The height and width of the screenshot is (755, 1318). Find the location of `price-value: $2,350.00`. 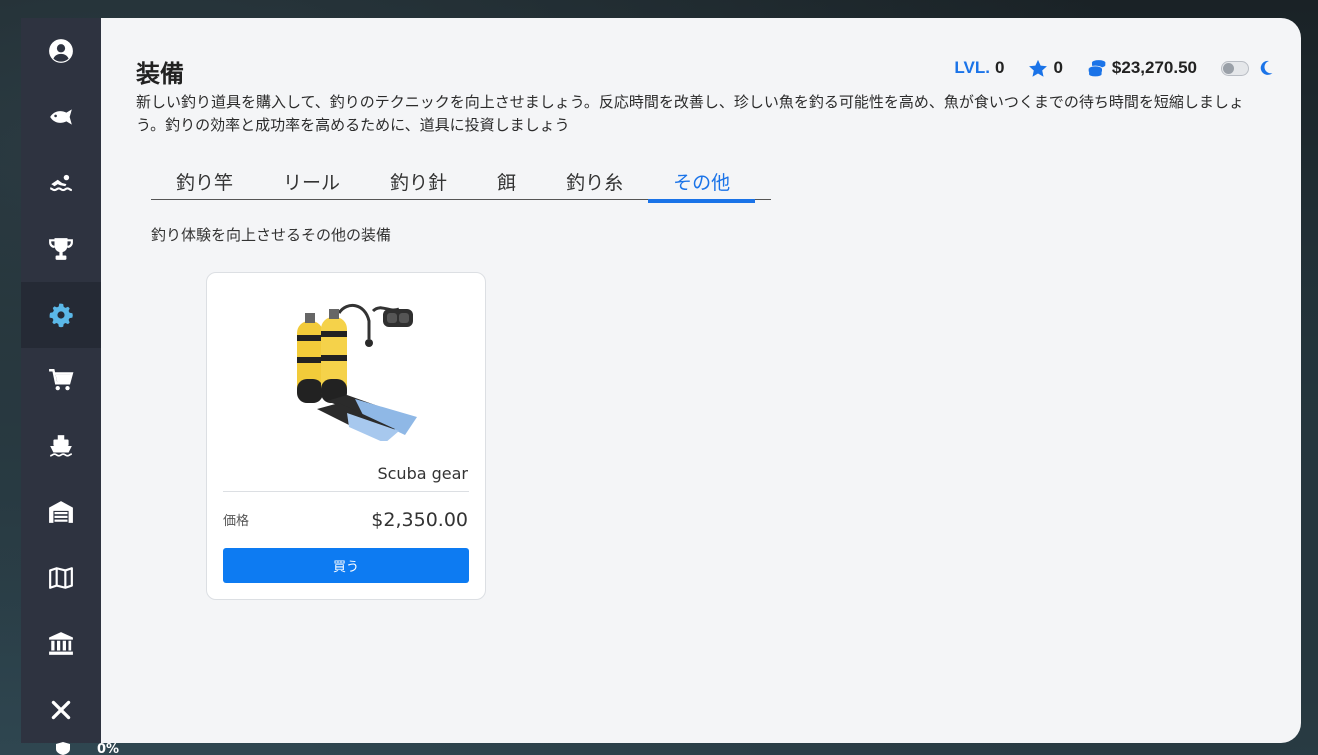

price-value: $2,350.00 is located at coordinates (419, 520).